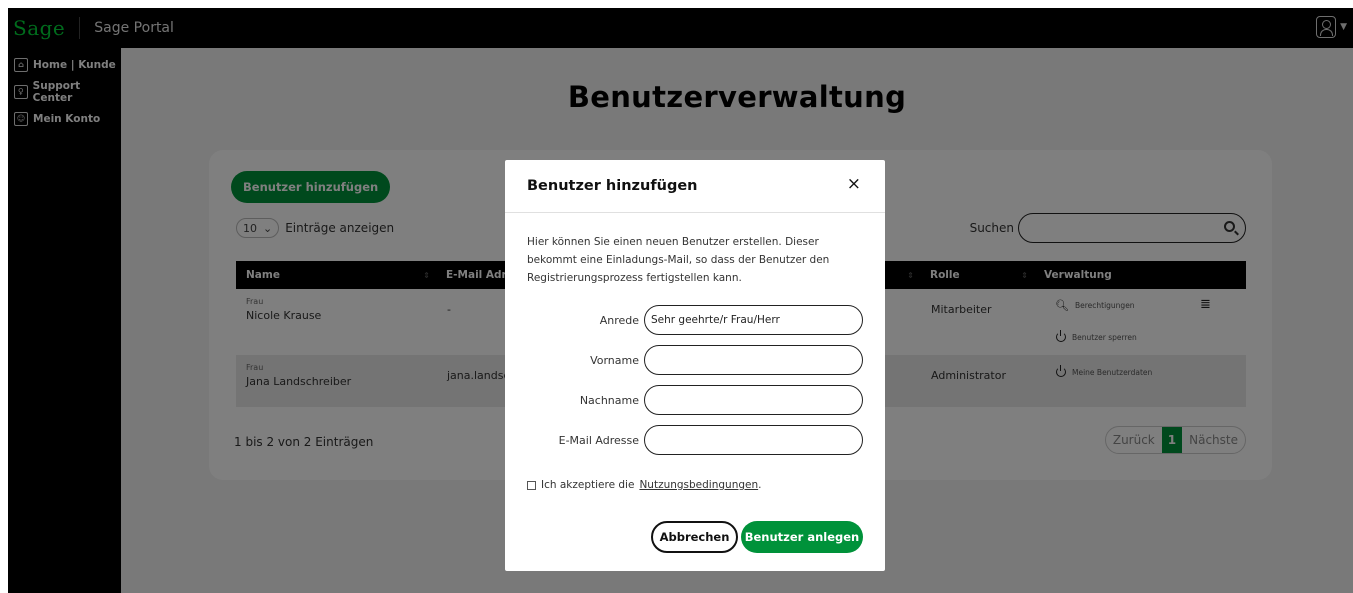  What do you see at coordinates (698, 485) in the screenshot?
I see `terms-link: Nutzungsbedingungen` at bounding box center [698, 485].